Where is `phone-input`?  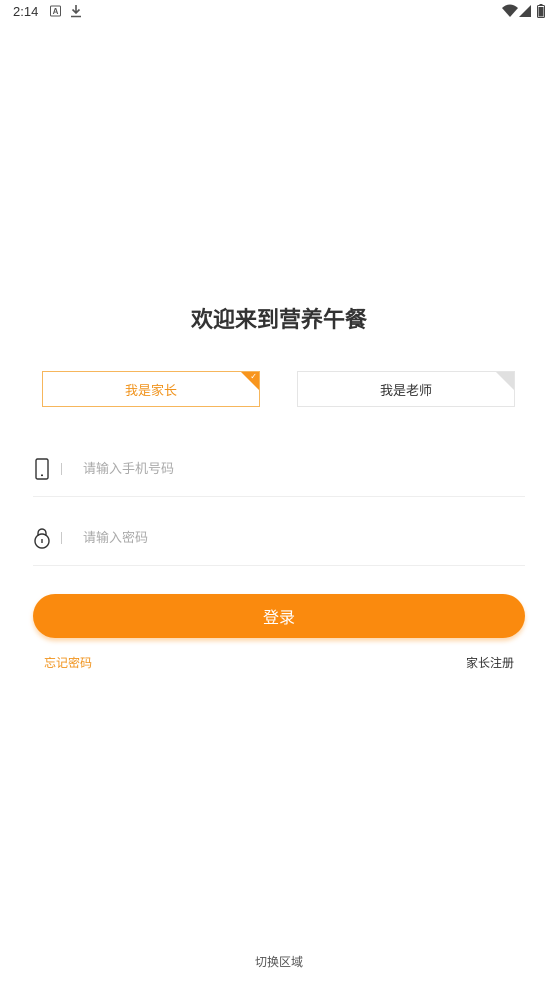 phone-input is located at coordinates (293, 469).